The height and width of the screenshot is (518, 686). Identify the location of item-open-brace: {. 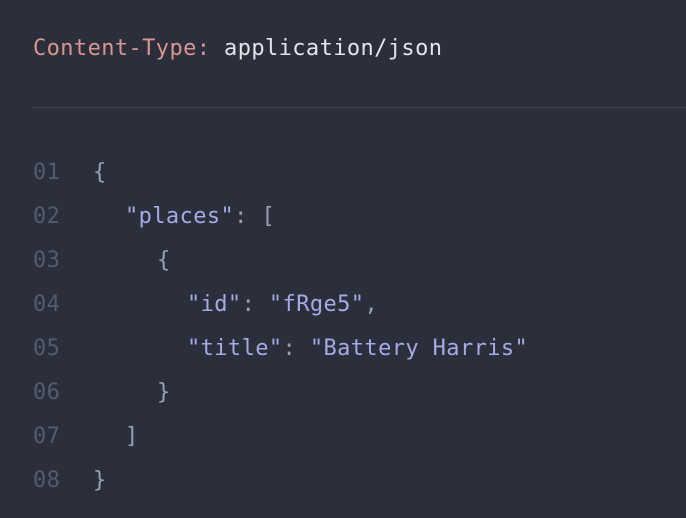
(164, 260).